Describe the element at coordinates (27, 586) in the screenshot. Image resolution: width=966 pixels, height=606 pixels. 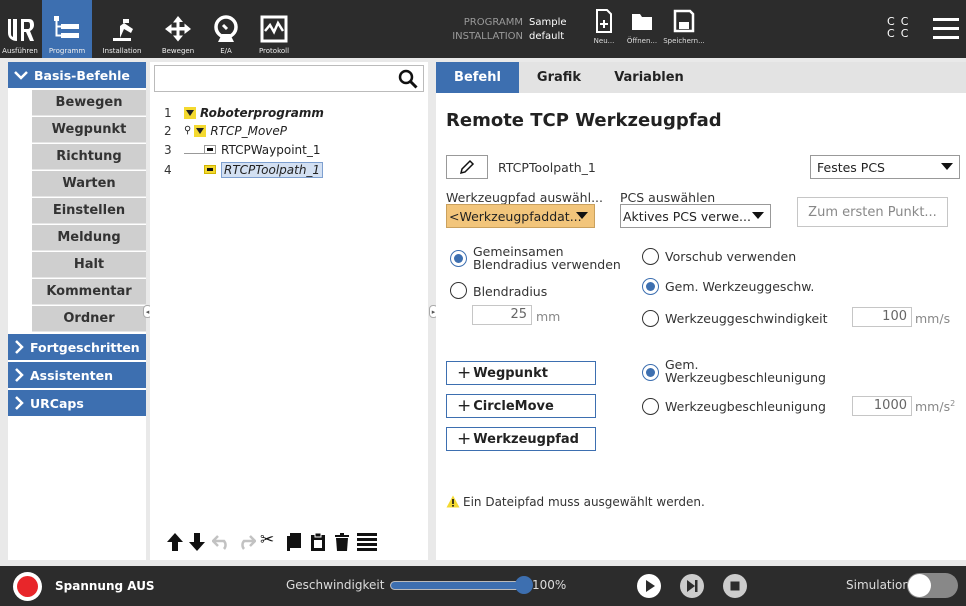
I see `power-button` at that location.